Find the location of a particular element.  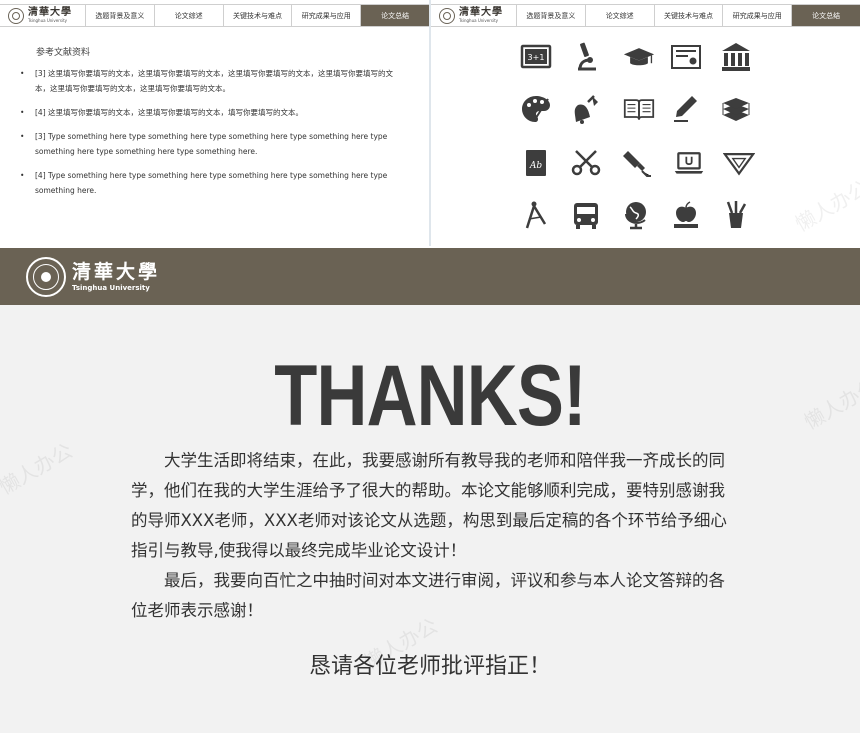

bell-icon is located at coordinates (586, 109).